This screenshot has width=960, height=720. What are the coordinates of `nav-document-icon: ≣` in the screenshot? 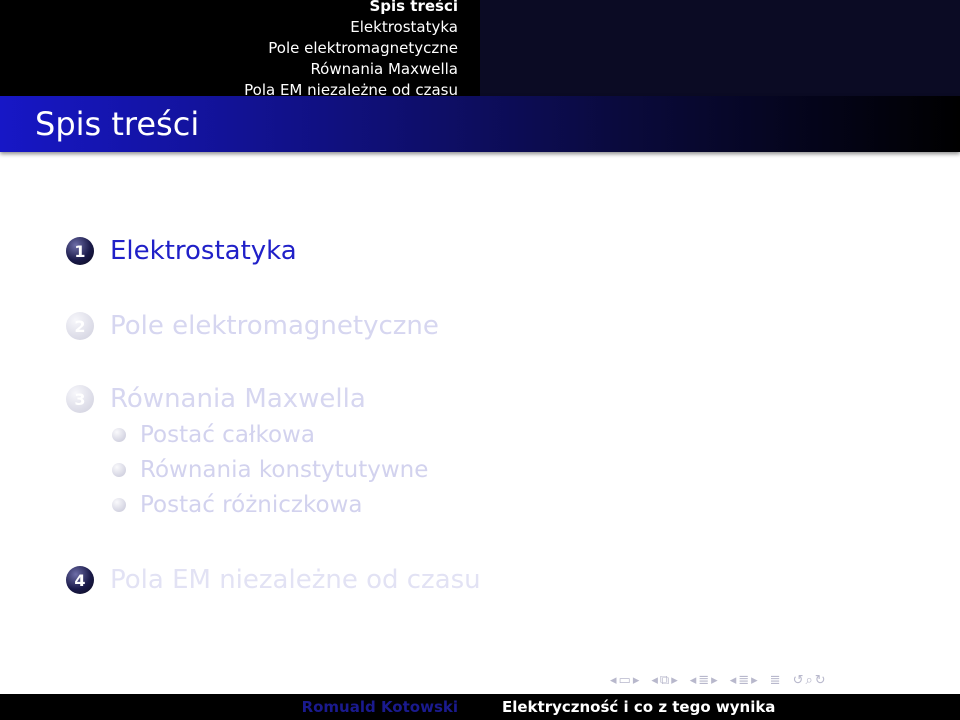 It's located at (743, 680).